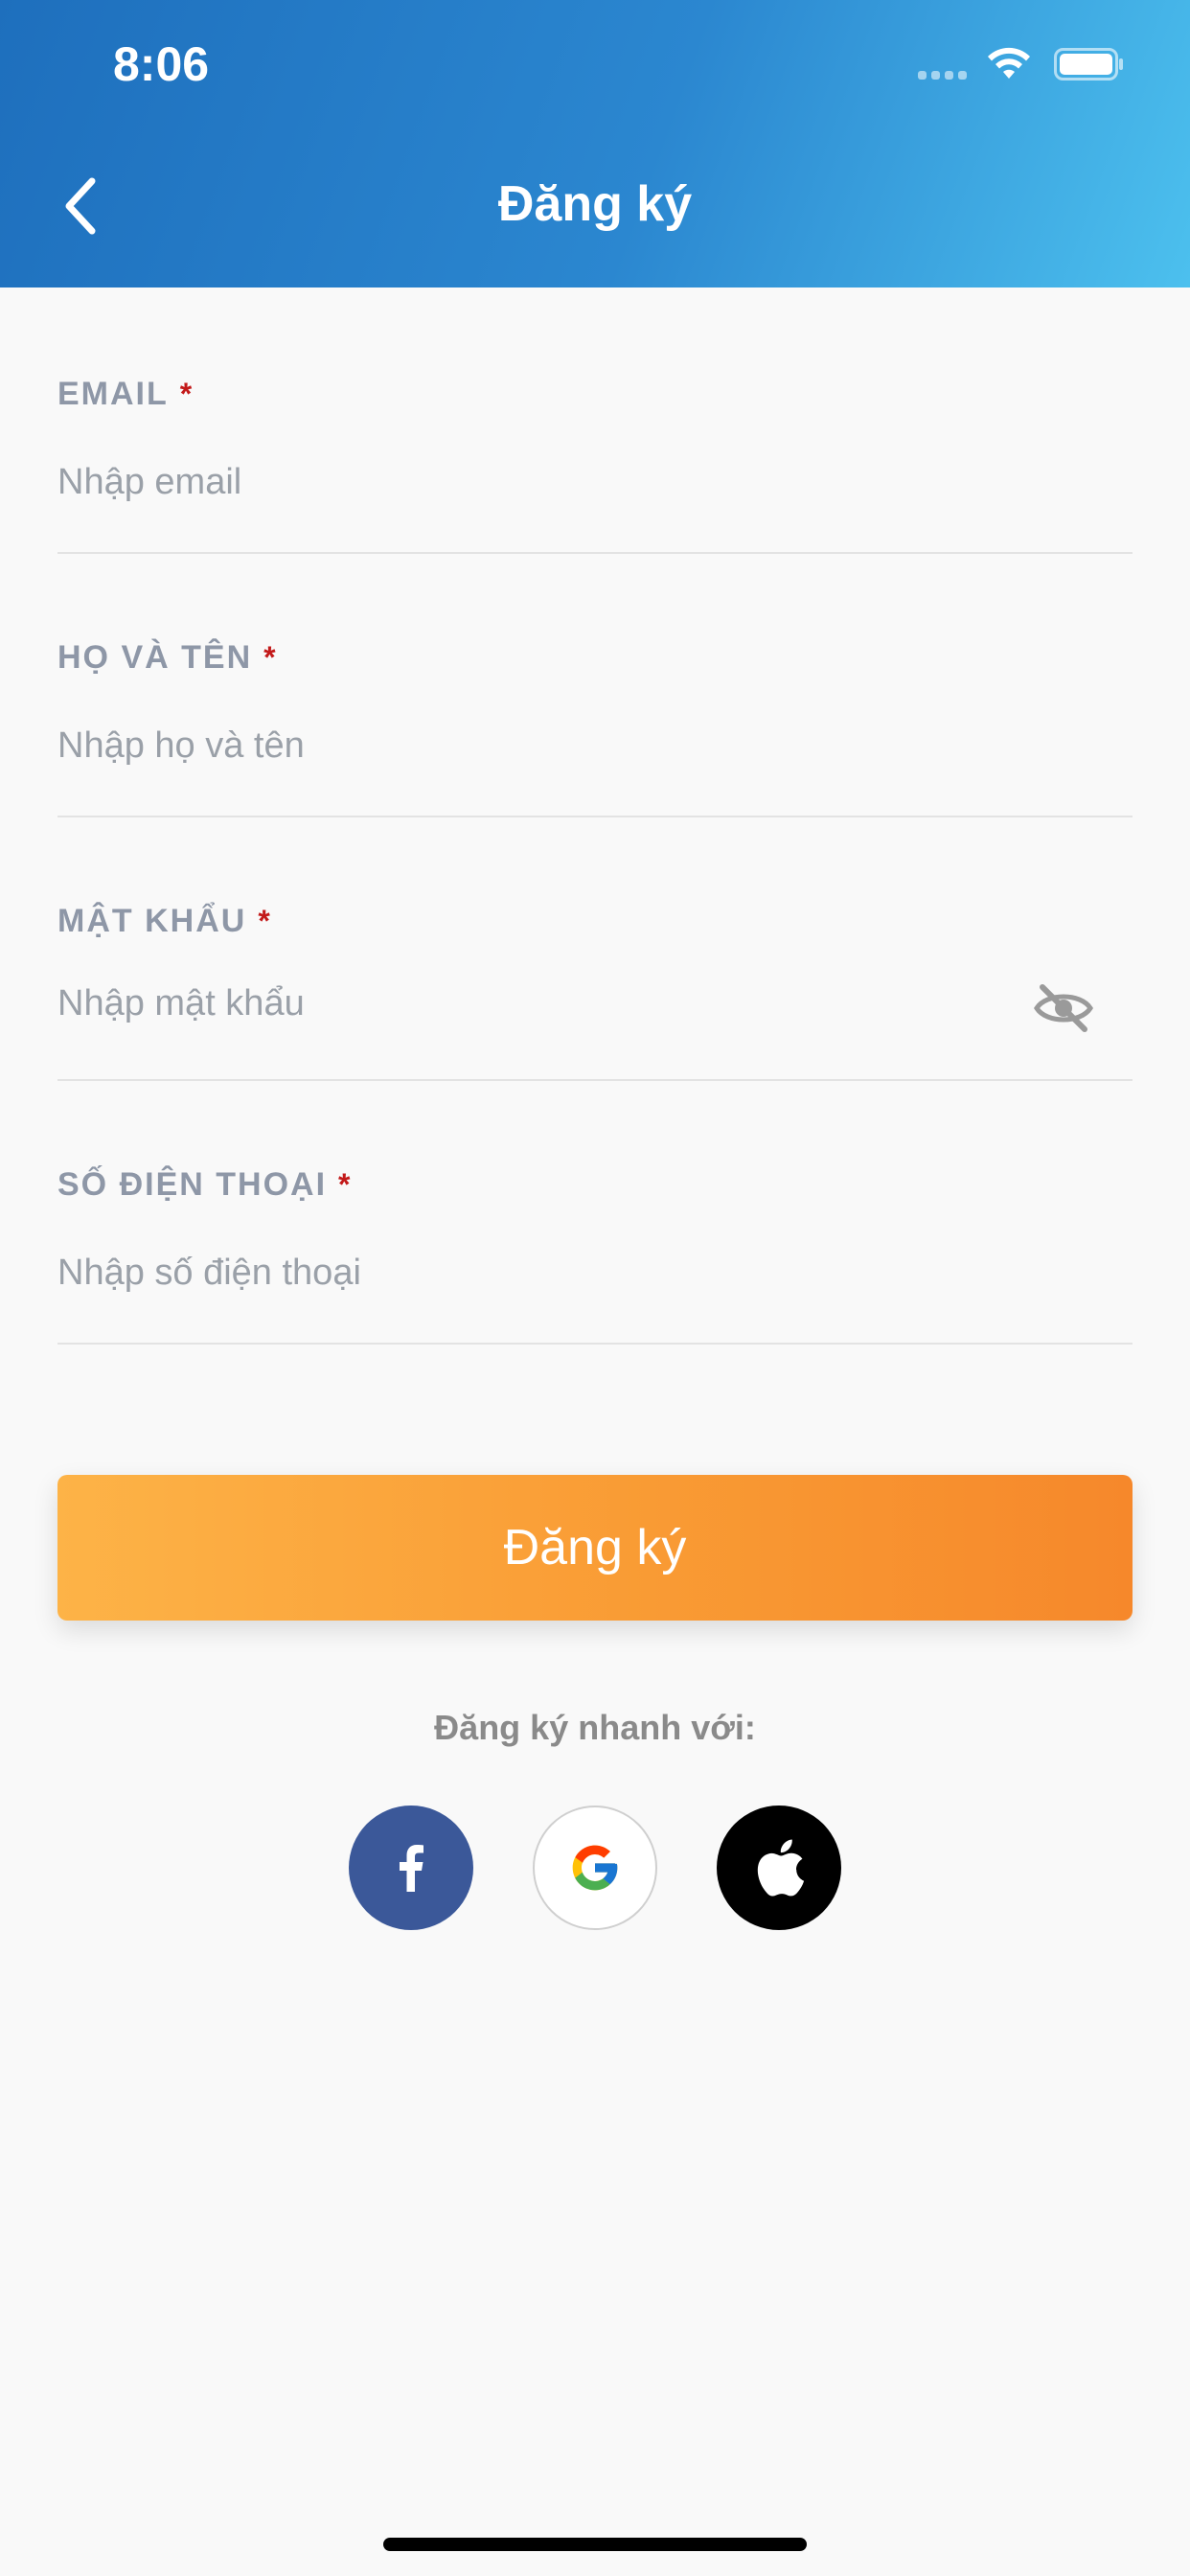  I want to click on facebook-signup-button, so click(411, 1868).